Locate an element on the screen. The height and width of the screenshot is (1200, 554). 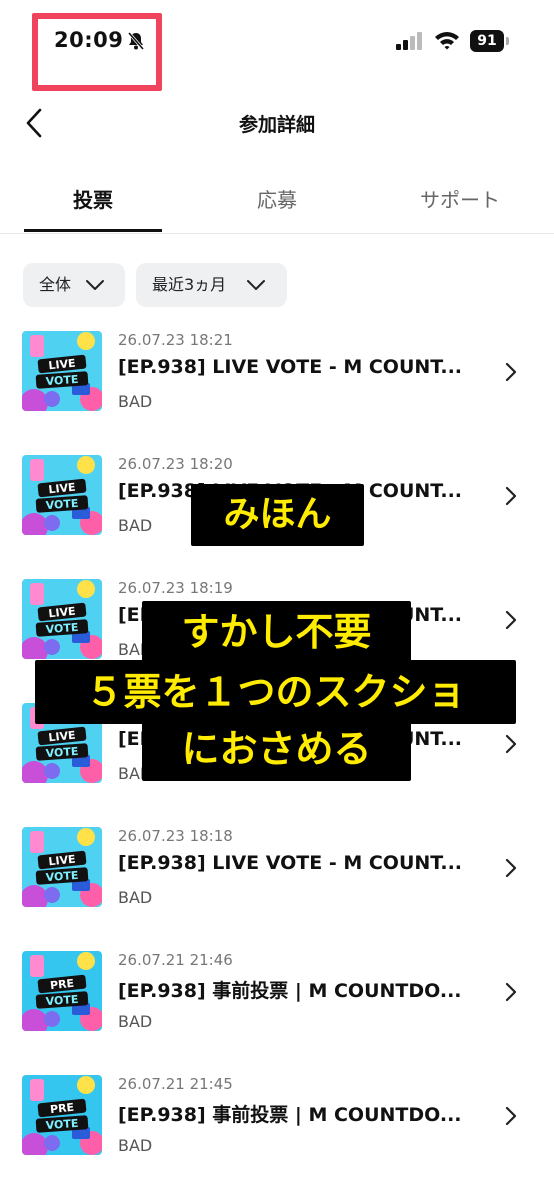
caption-no-watermark: すかし不要 is located at coordinates (276, 632).